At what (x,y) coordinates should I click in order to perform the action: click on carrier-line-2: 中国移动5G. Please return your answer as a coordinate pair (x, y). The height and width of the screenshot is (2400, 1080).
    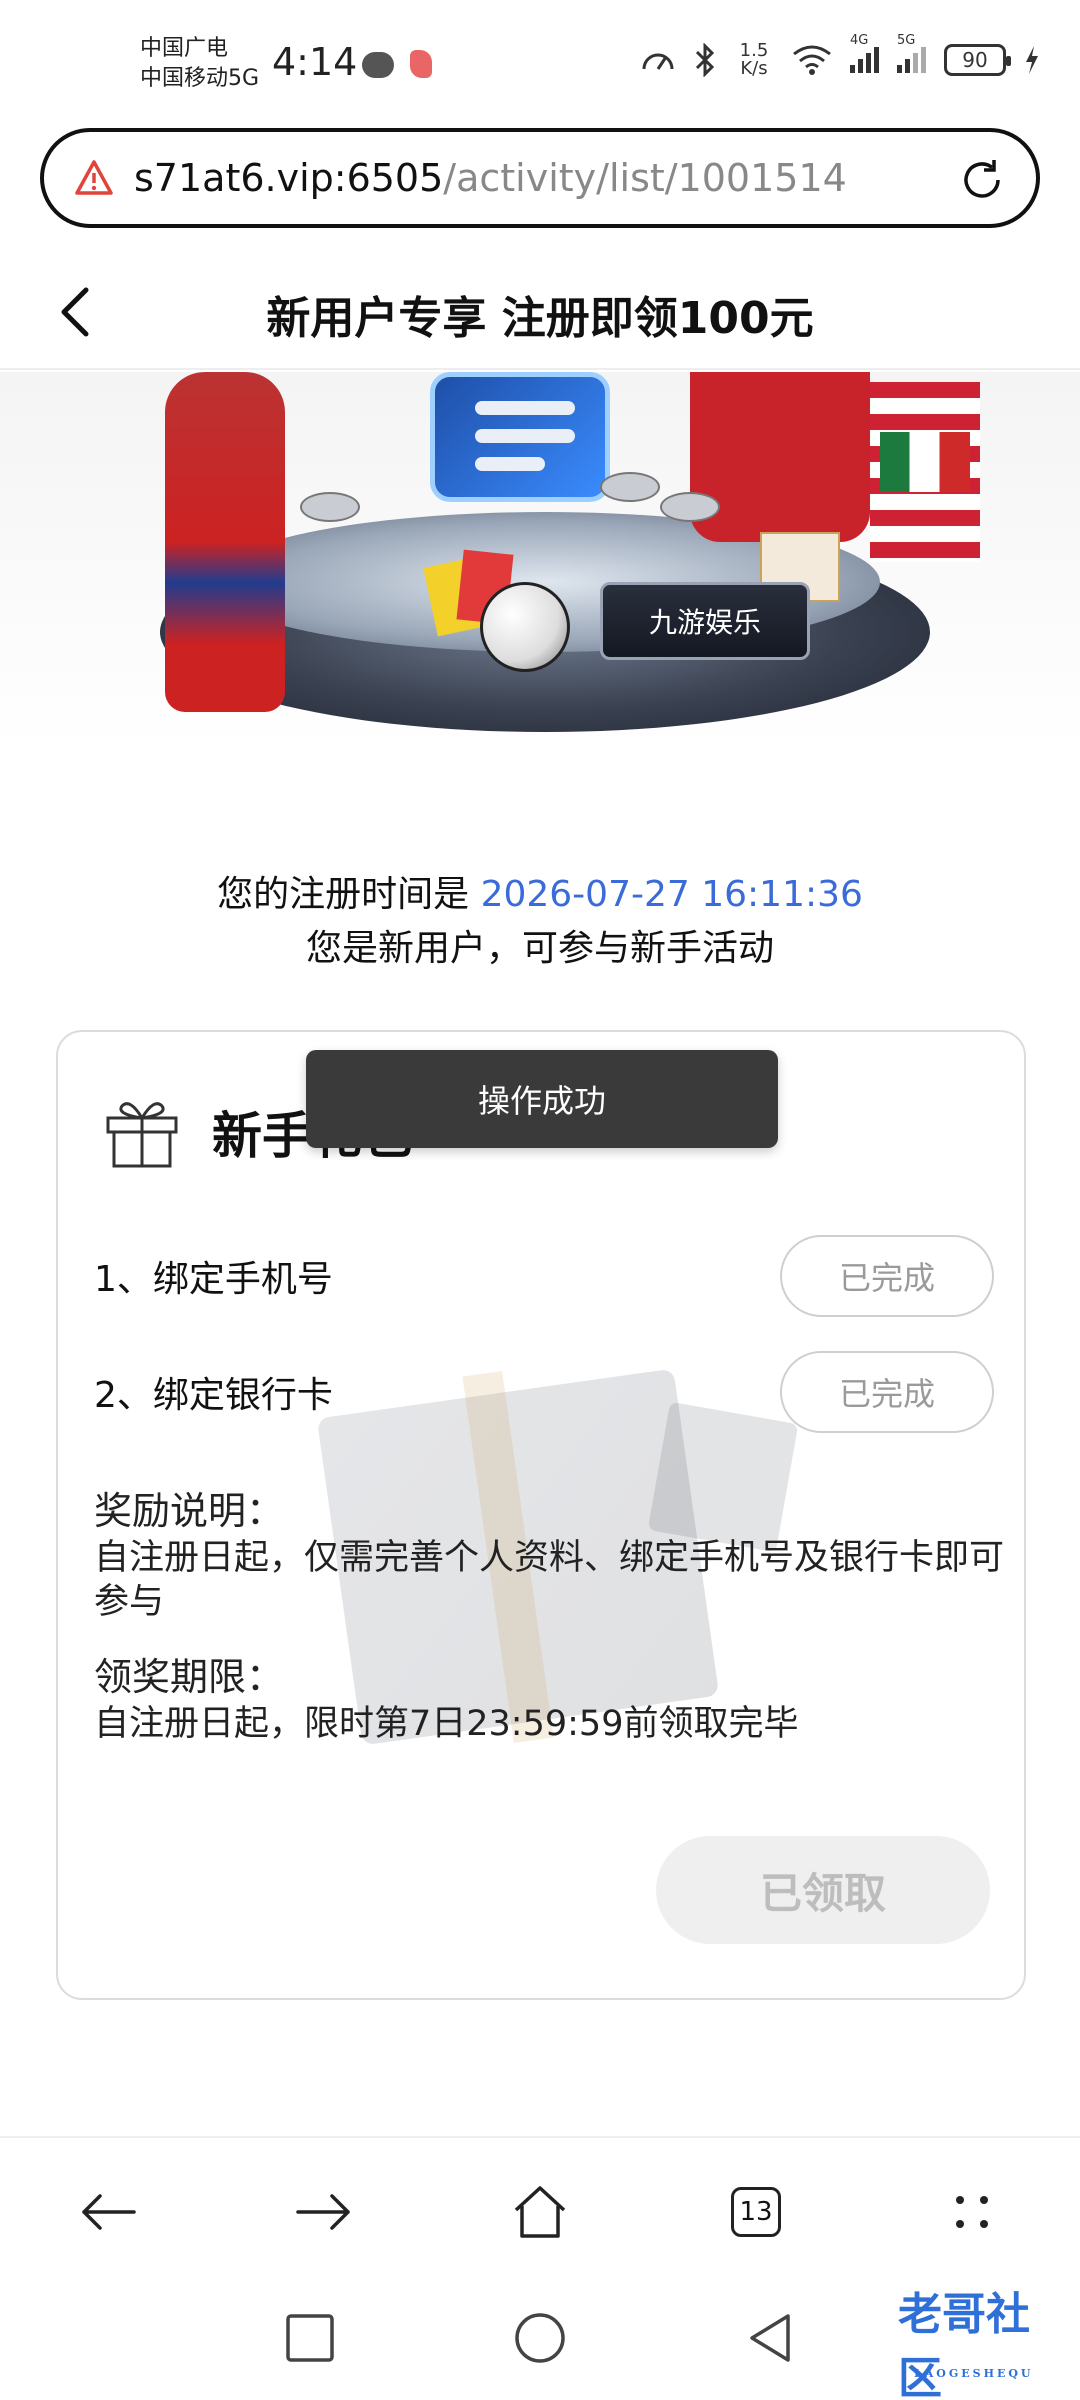
    Looking at the image, I should click on (200, 78).